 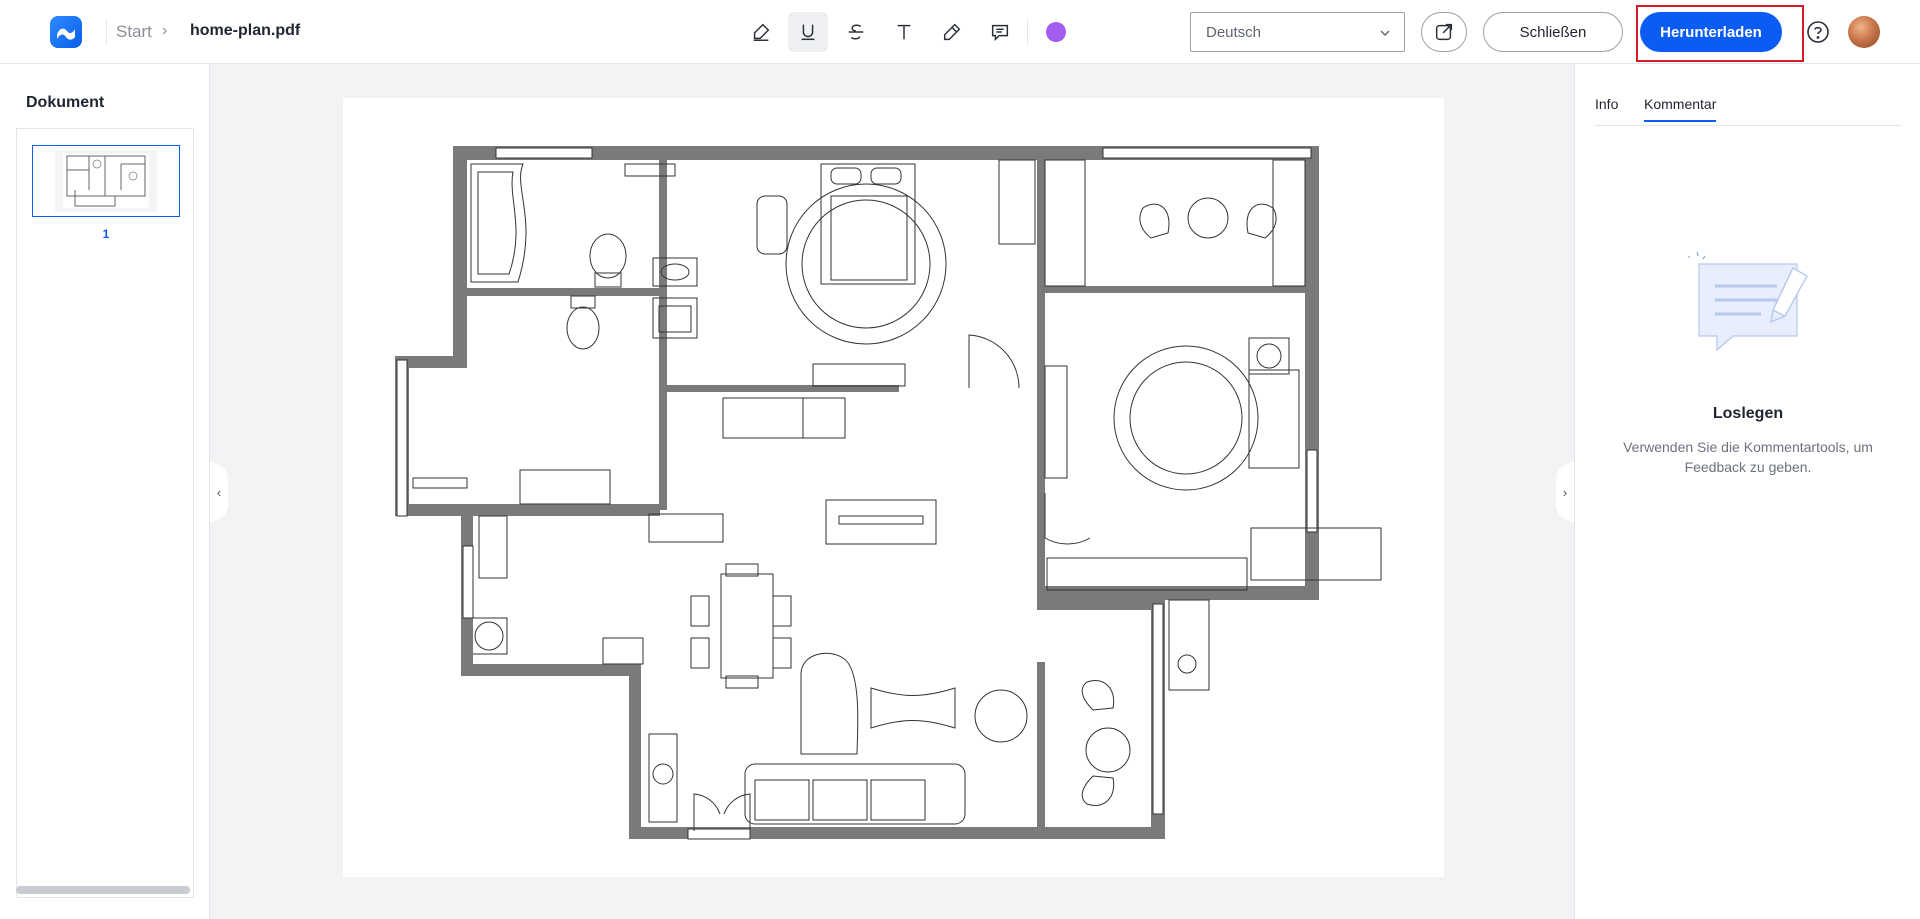 I want to click on underline-icon, so click(x=808, y=32).